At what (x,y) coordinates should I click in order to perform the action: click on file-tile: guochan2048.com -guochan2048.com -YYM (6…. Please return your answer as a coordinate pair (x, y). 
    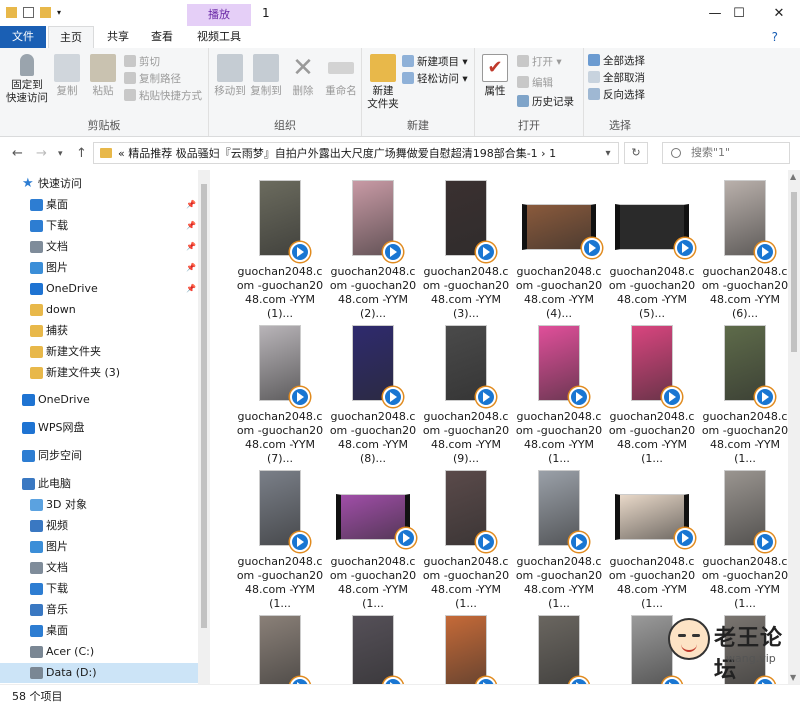
    Looking at the image, I should click on (744, 250).